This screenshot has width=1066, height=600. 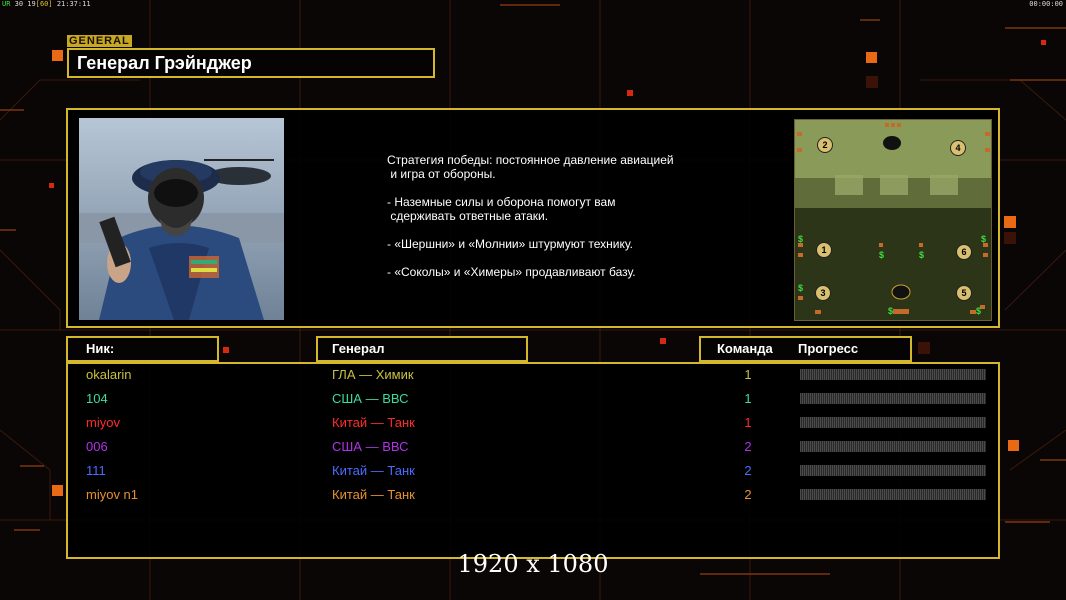 I want to click on general-tag: GENERAL, so click(x=99, y=41).